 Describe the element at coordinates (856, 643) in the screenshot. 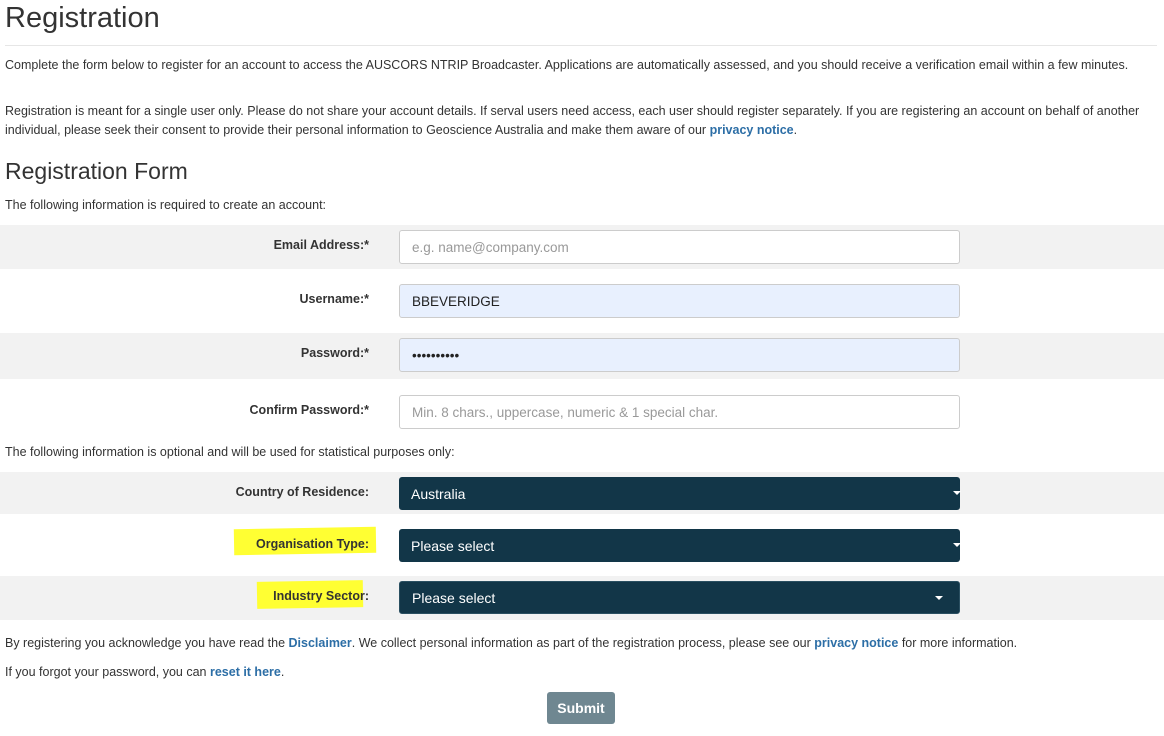

I see `privacy-notice-link-footer: privacy notice` at that location.